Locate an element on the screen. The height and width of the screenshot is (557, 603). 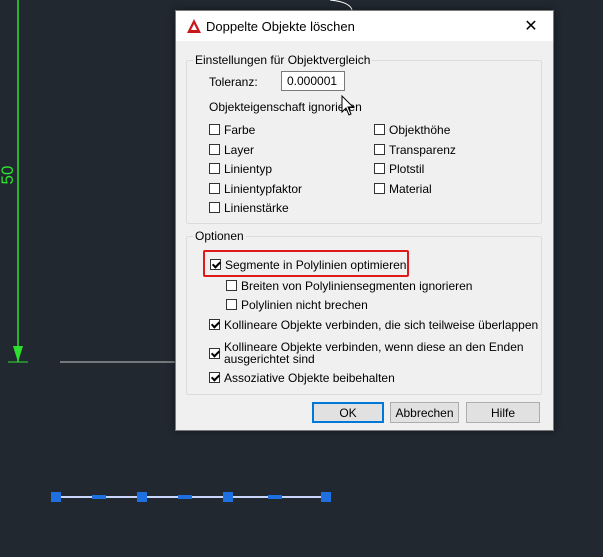
checkbox-label: Assoziative Objekte beibehalten is located at coordinates (309, 378).